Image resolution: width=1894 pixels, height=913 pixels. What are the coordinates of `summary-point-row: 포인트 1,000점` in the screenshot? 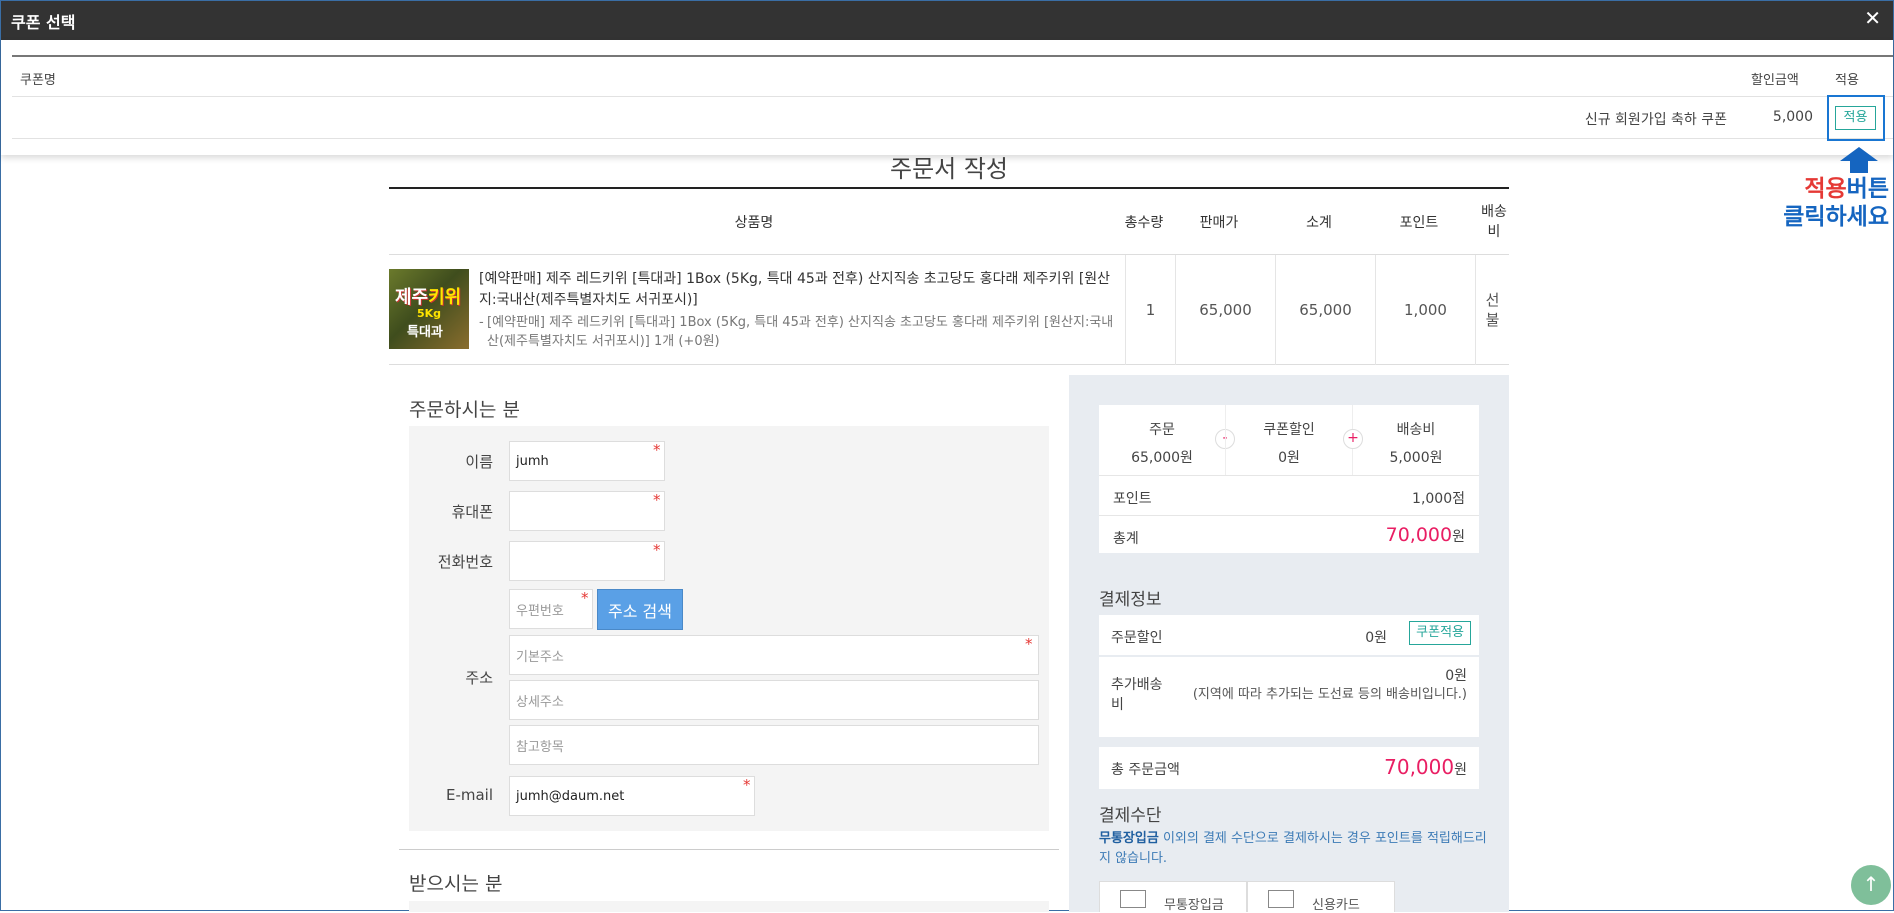 It's located at (1289, 495).